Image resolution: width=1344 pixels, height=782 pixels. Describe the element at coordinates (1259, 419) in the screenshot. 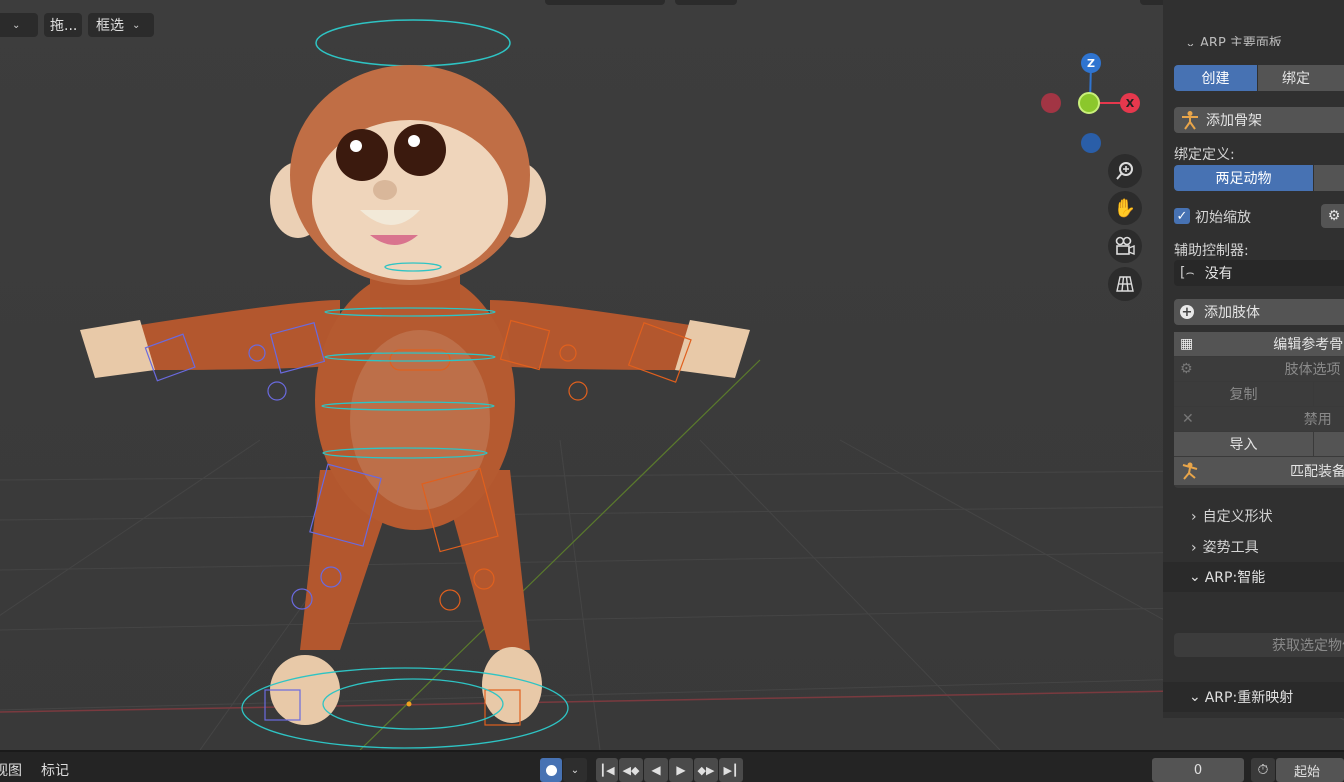

I see `disable-button: ✕ 禁用` at that location.